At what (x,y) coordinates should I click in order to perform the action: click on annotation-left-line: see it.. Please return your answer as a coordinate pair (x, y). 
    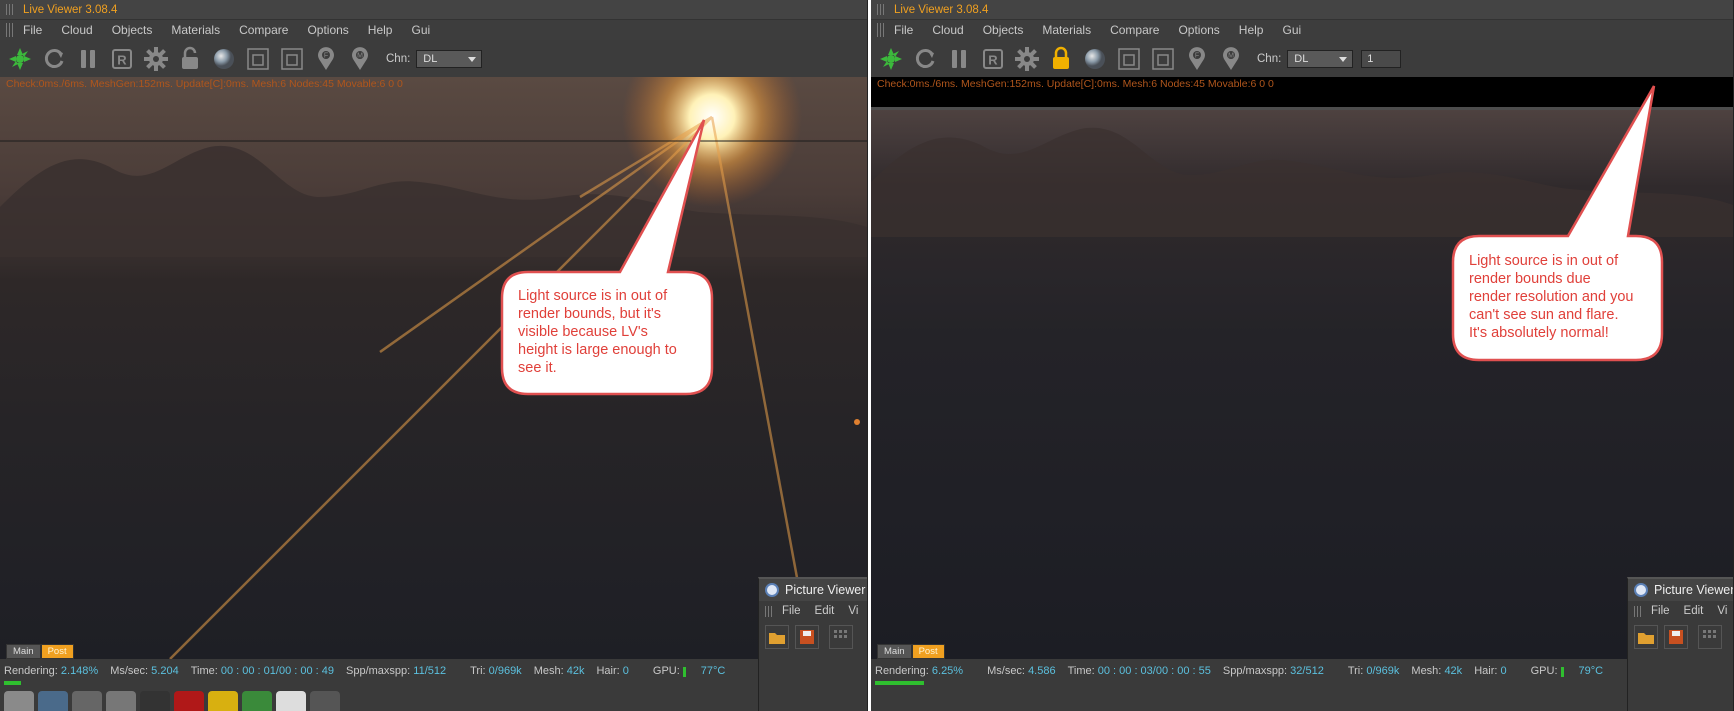
    Looking at the image, I should click on (537, 368).